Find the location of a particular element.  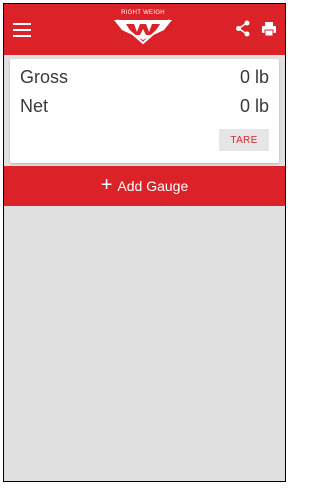

gross-row: Gross 0 lb is located at coordinates (144, 77).